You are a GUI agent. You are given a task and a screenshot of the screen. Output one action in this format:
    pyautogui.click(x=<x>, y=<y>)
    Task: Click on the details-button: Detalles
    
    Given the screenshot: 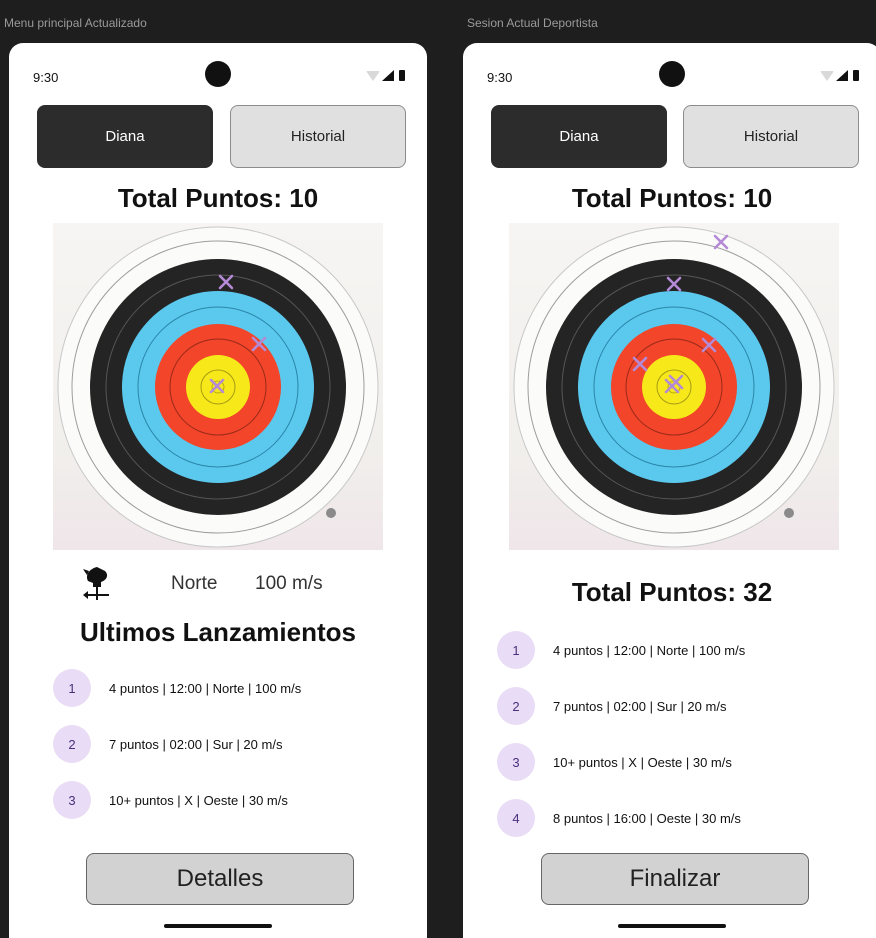 What is the action you would take?
    pyautogui.click(x=220, y=879)
    